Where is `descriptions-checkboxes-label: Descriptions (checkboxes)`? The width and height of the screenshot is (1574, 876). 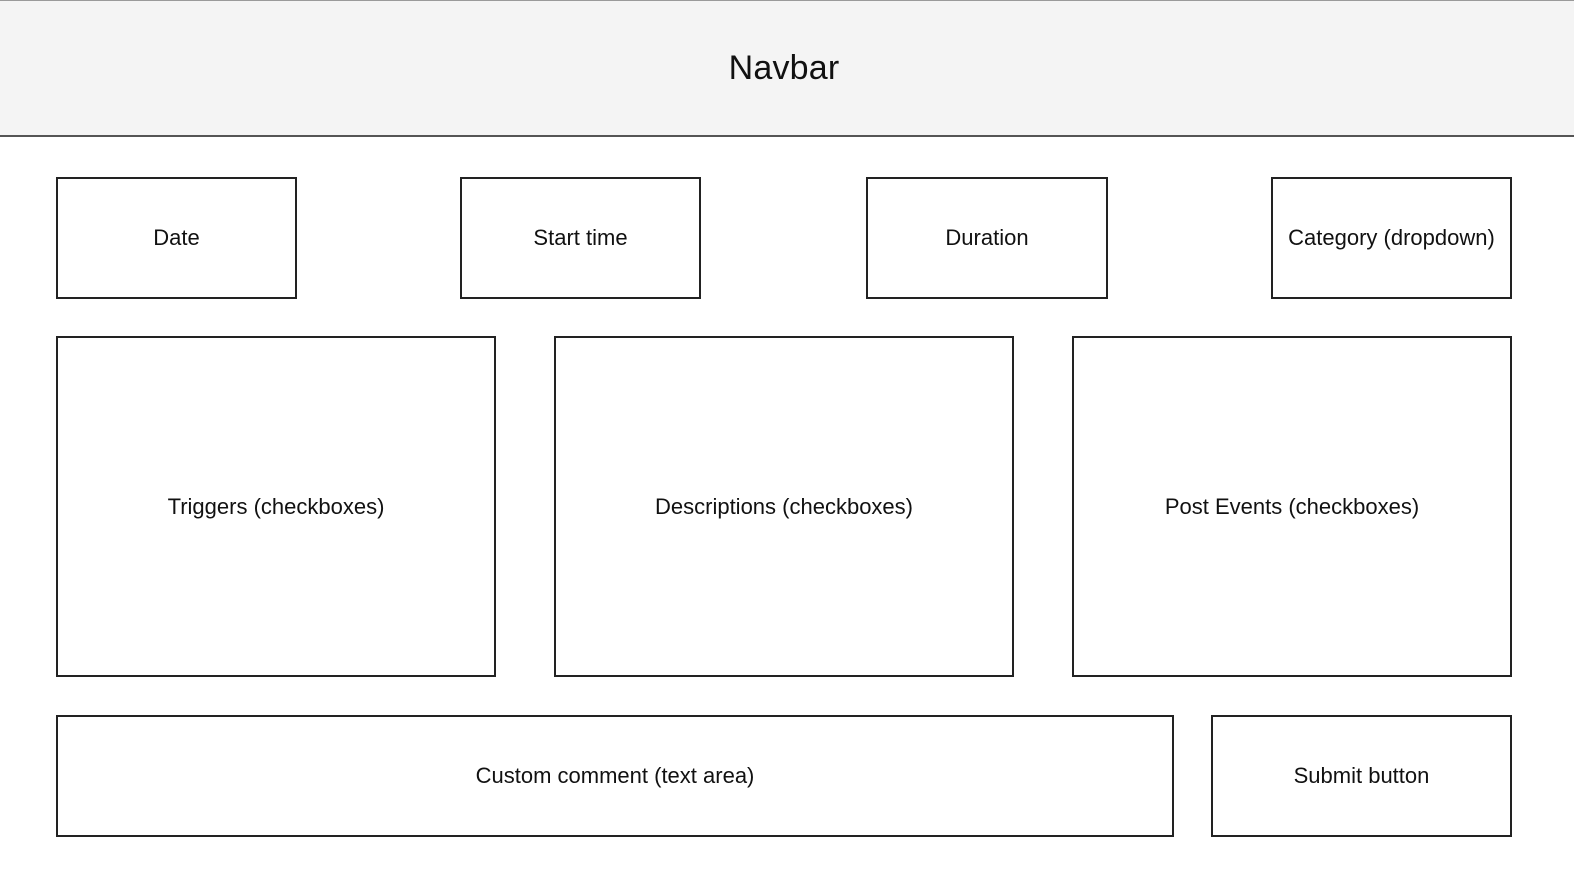 descriptions-checkboxes-label: Descriptions (checkboxes) is located at coordinates (784, 506).